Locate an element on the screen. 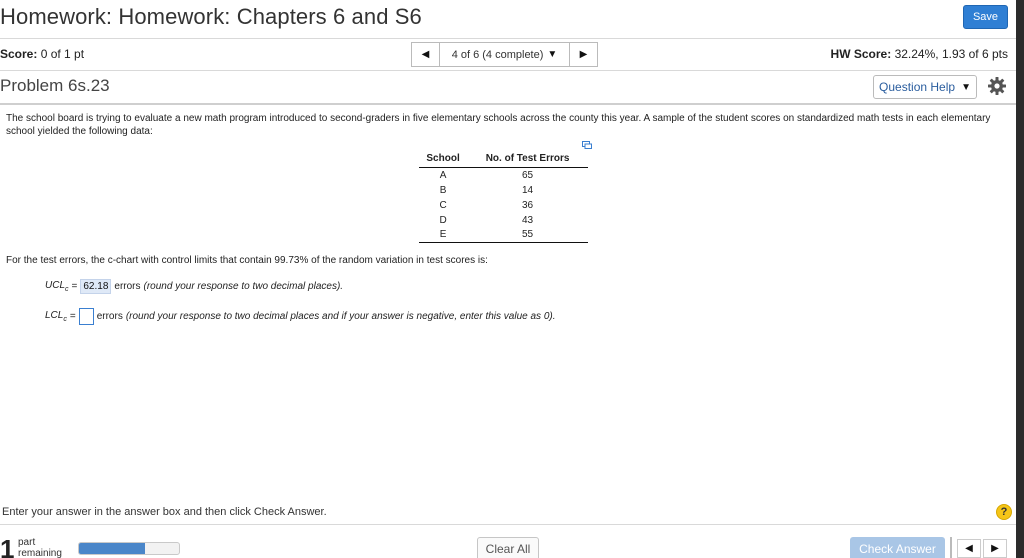 The width and height of the screenshot is (1024, 558). lcl-equals: = is located at coordinates (72, 316).